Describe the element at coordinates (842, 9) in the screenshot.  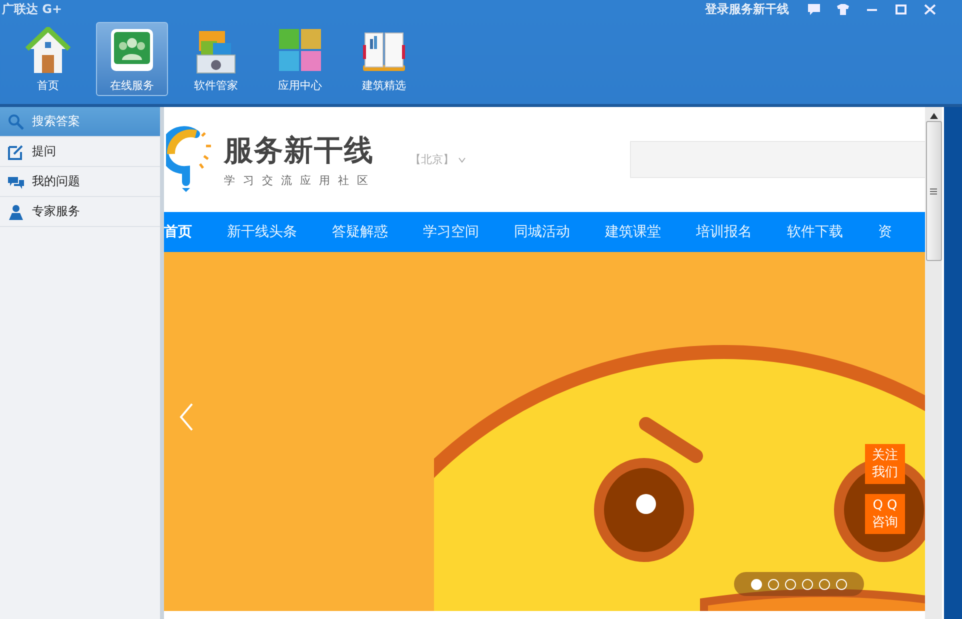
I see `shirt-icon` at that location.